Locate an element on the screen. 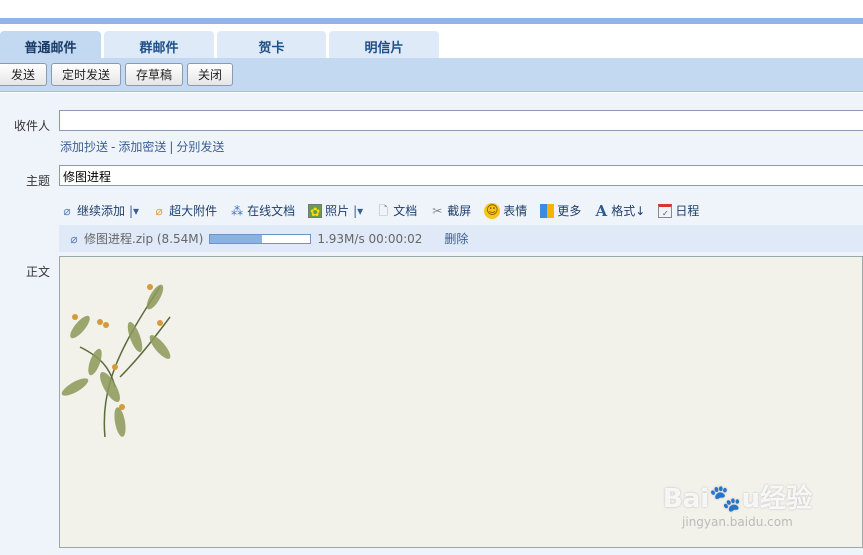 The image size is (863, 555). online-doc-button: ⁂ 在线文档 is located at coordinates (262, 210).